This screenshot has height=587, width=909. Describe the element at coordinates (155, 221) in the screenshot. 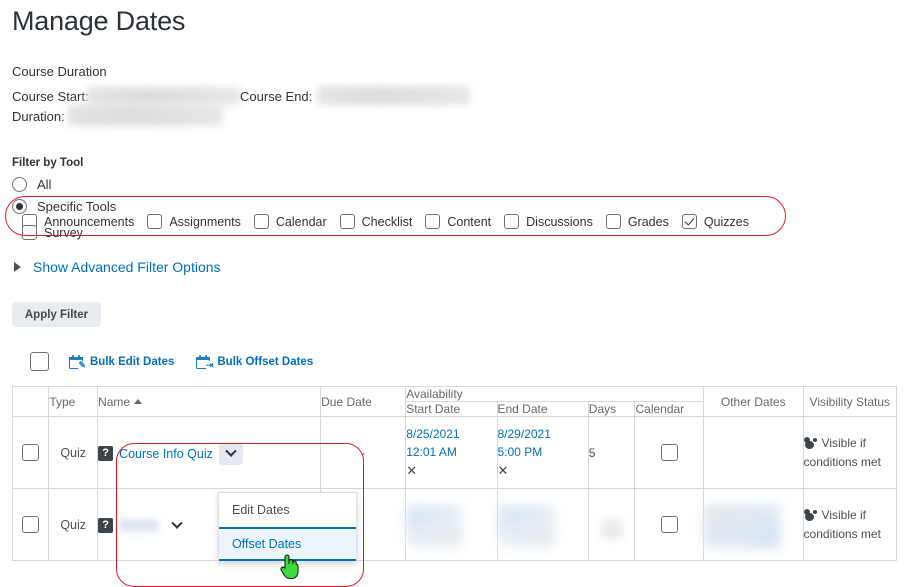

I see `checkbox-assignments` at that location.